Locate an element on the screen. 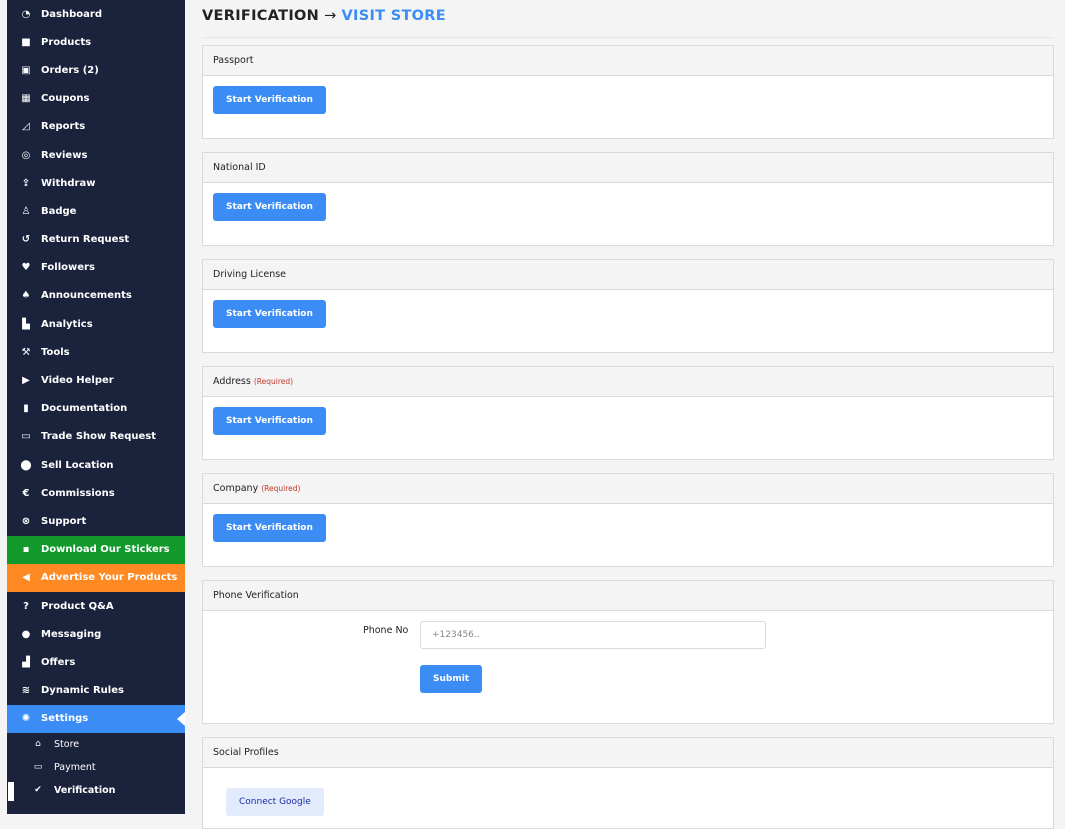 The height and width of the screenshot is (829, 1065). sidebar-item-offers: ▟ Offers is located at coordinates (96, 662).